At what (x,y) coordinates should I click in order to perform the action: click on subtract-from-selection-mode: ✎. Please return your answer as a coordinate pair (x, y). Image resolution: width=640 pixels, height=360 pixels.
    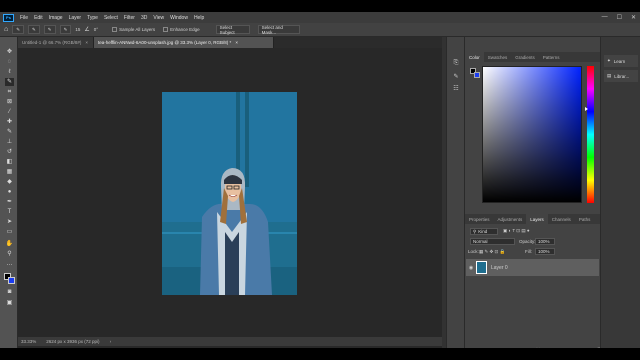
    Looking at the image, I should click on (65, 29).